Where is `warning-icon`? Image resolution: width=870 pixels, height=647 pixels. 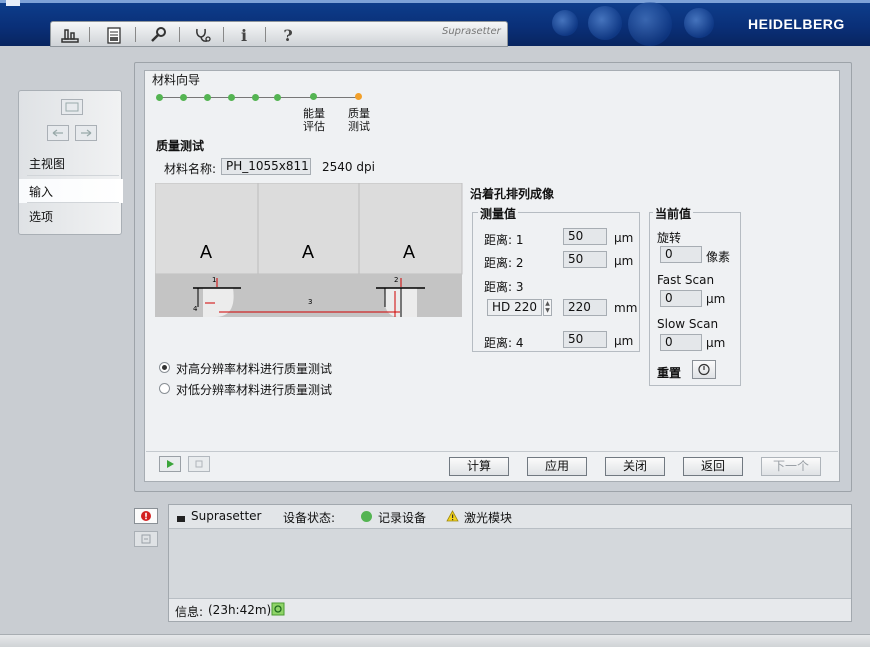
warning-icon is located at coordinates (452, 516).